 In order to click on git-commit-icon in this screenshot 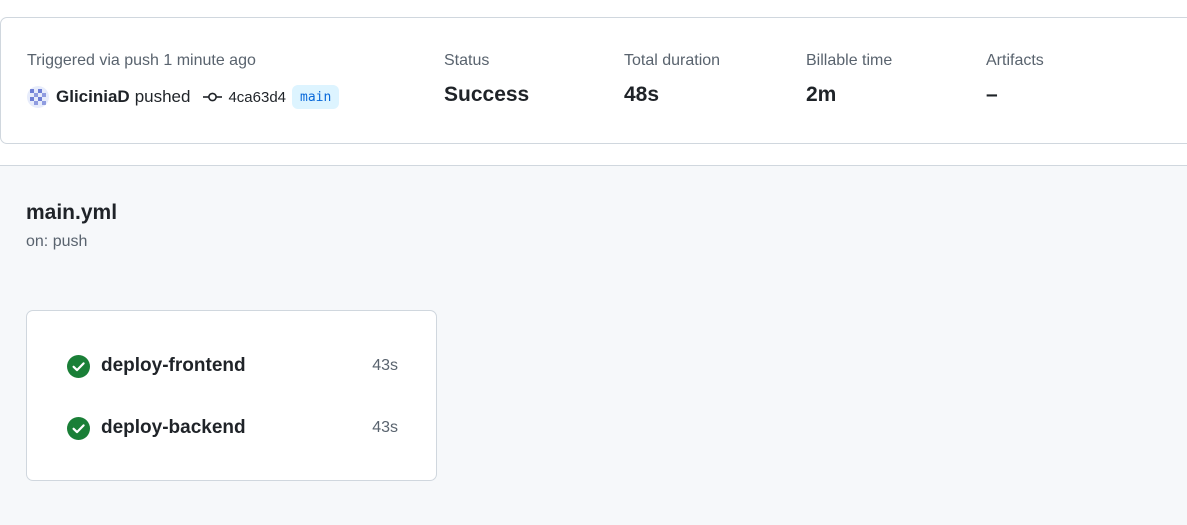, I will do `click(213, 97)`.